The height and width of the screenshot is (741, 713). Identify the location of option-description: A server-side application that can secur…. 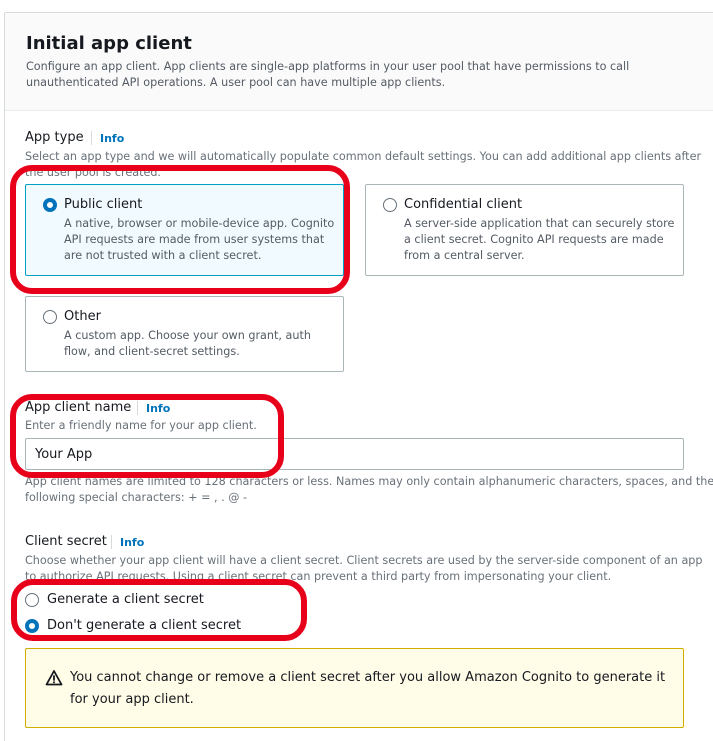
(539, 223).